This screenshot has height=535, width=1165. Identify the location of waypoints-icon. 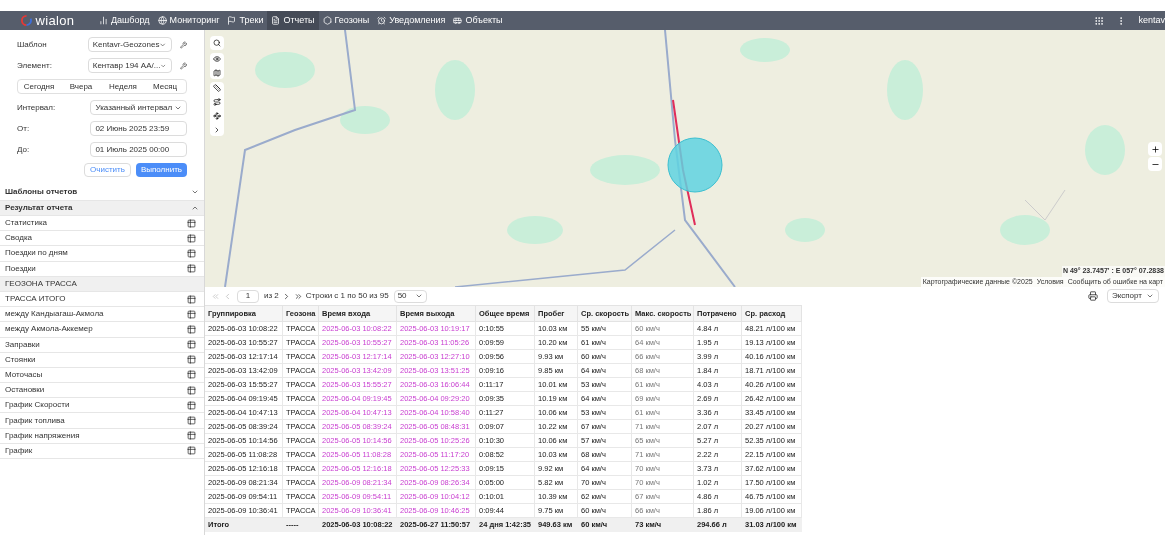
(217, 116).